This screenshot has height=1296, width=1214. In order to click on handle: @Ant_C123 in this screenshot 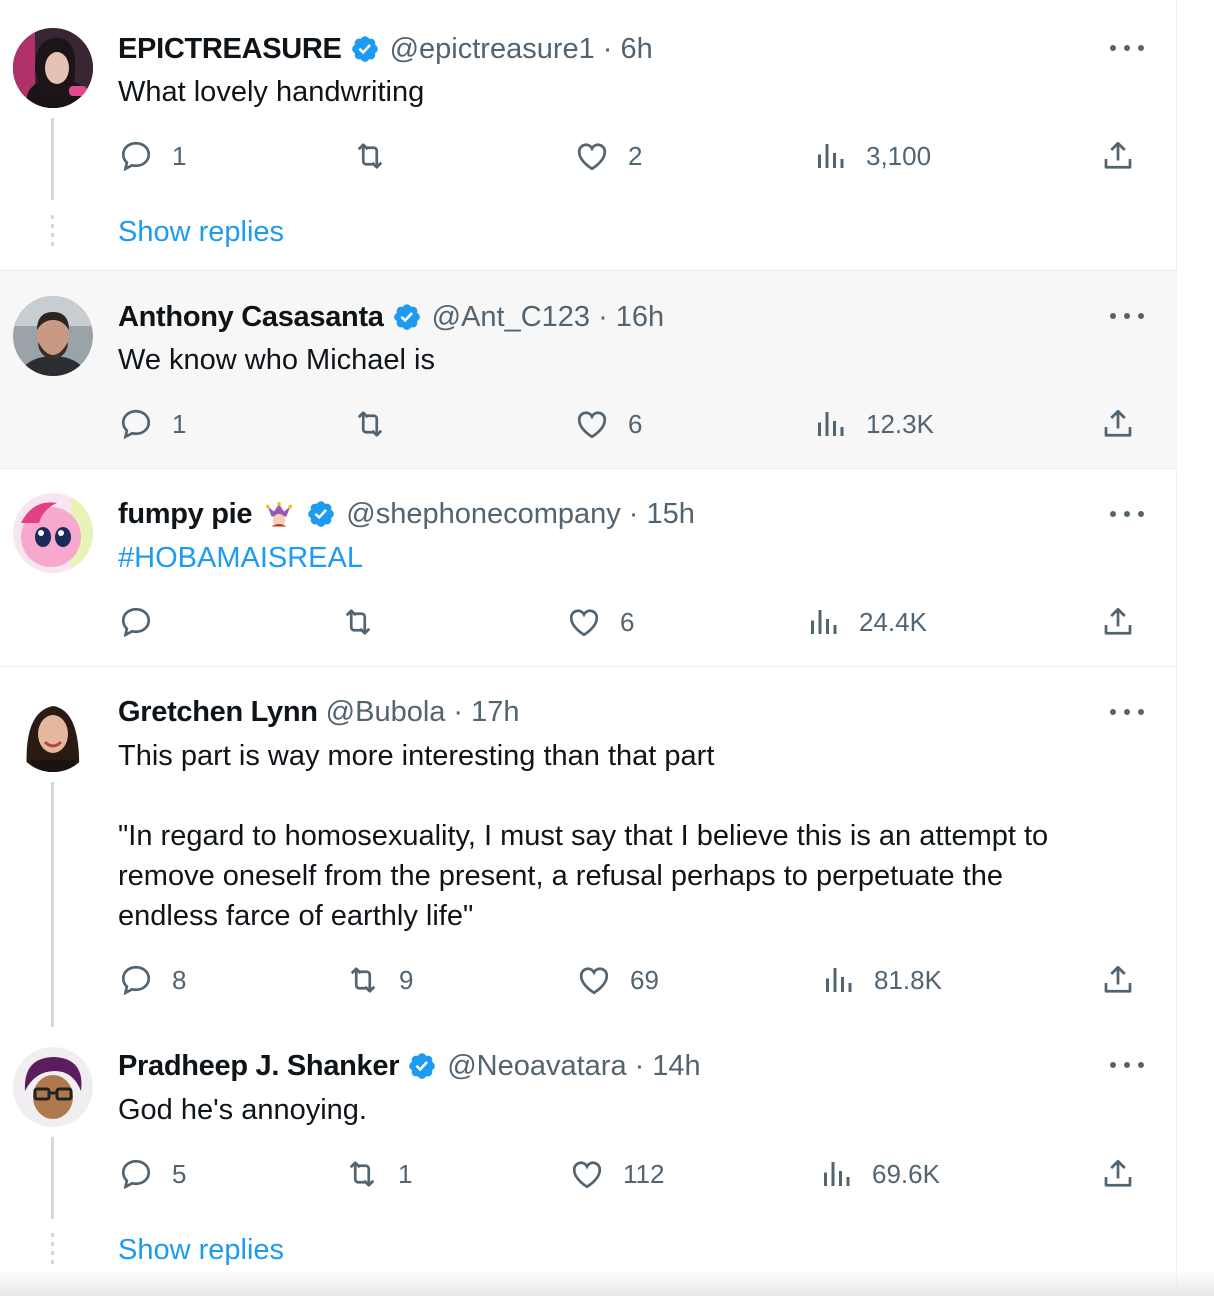, I will do `click(511, 317)`.